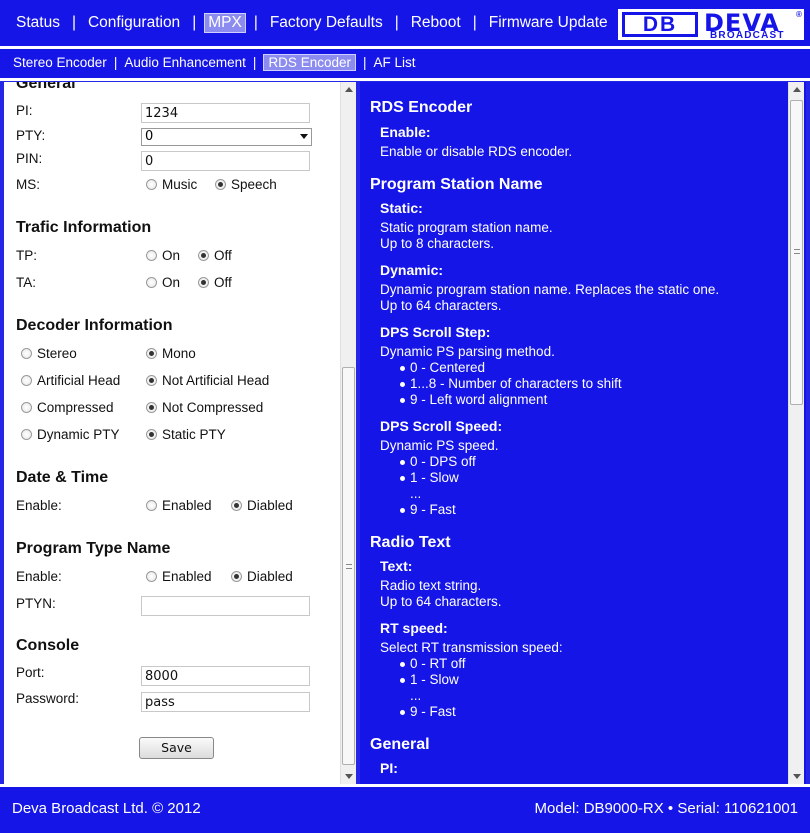 Image resolution: width=810 pixels, height=833 pixels. Describe the element at coordinates (24, 110) in the screenshot. I see `pi-label: PI:` at that location.